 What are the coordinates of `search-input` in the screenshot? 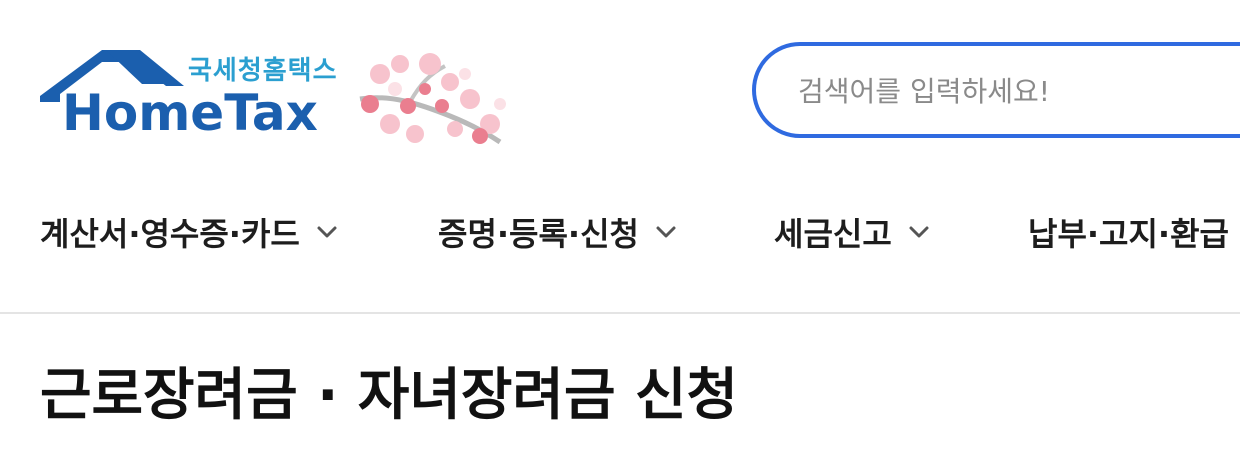 It's located at (1018, 91).